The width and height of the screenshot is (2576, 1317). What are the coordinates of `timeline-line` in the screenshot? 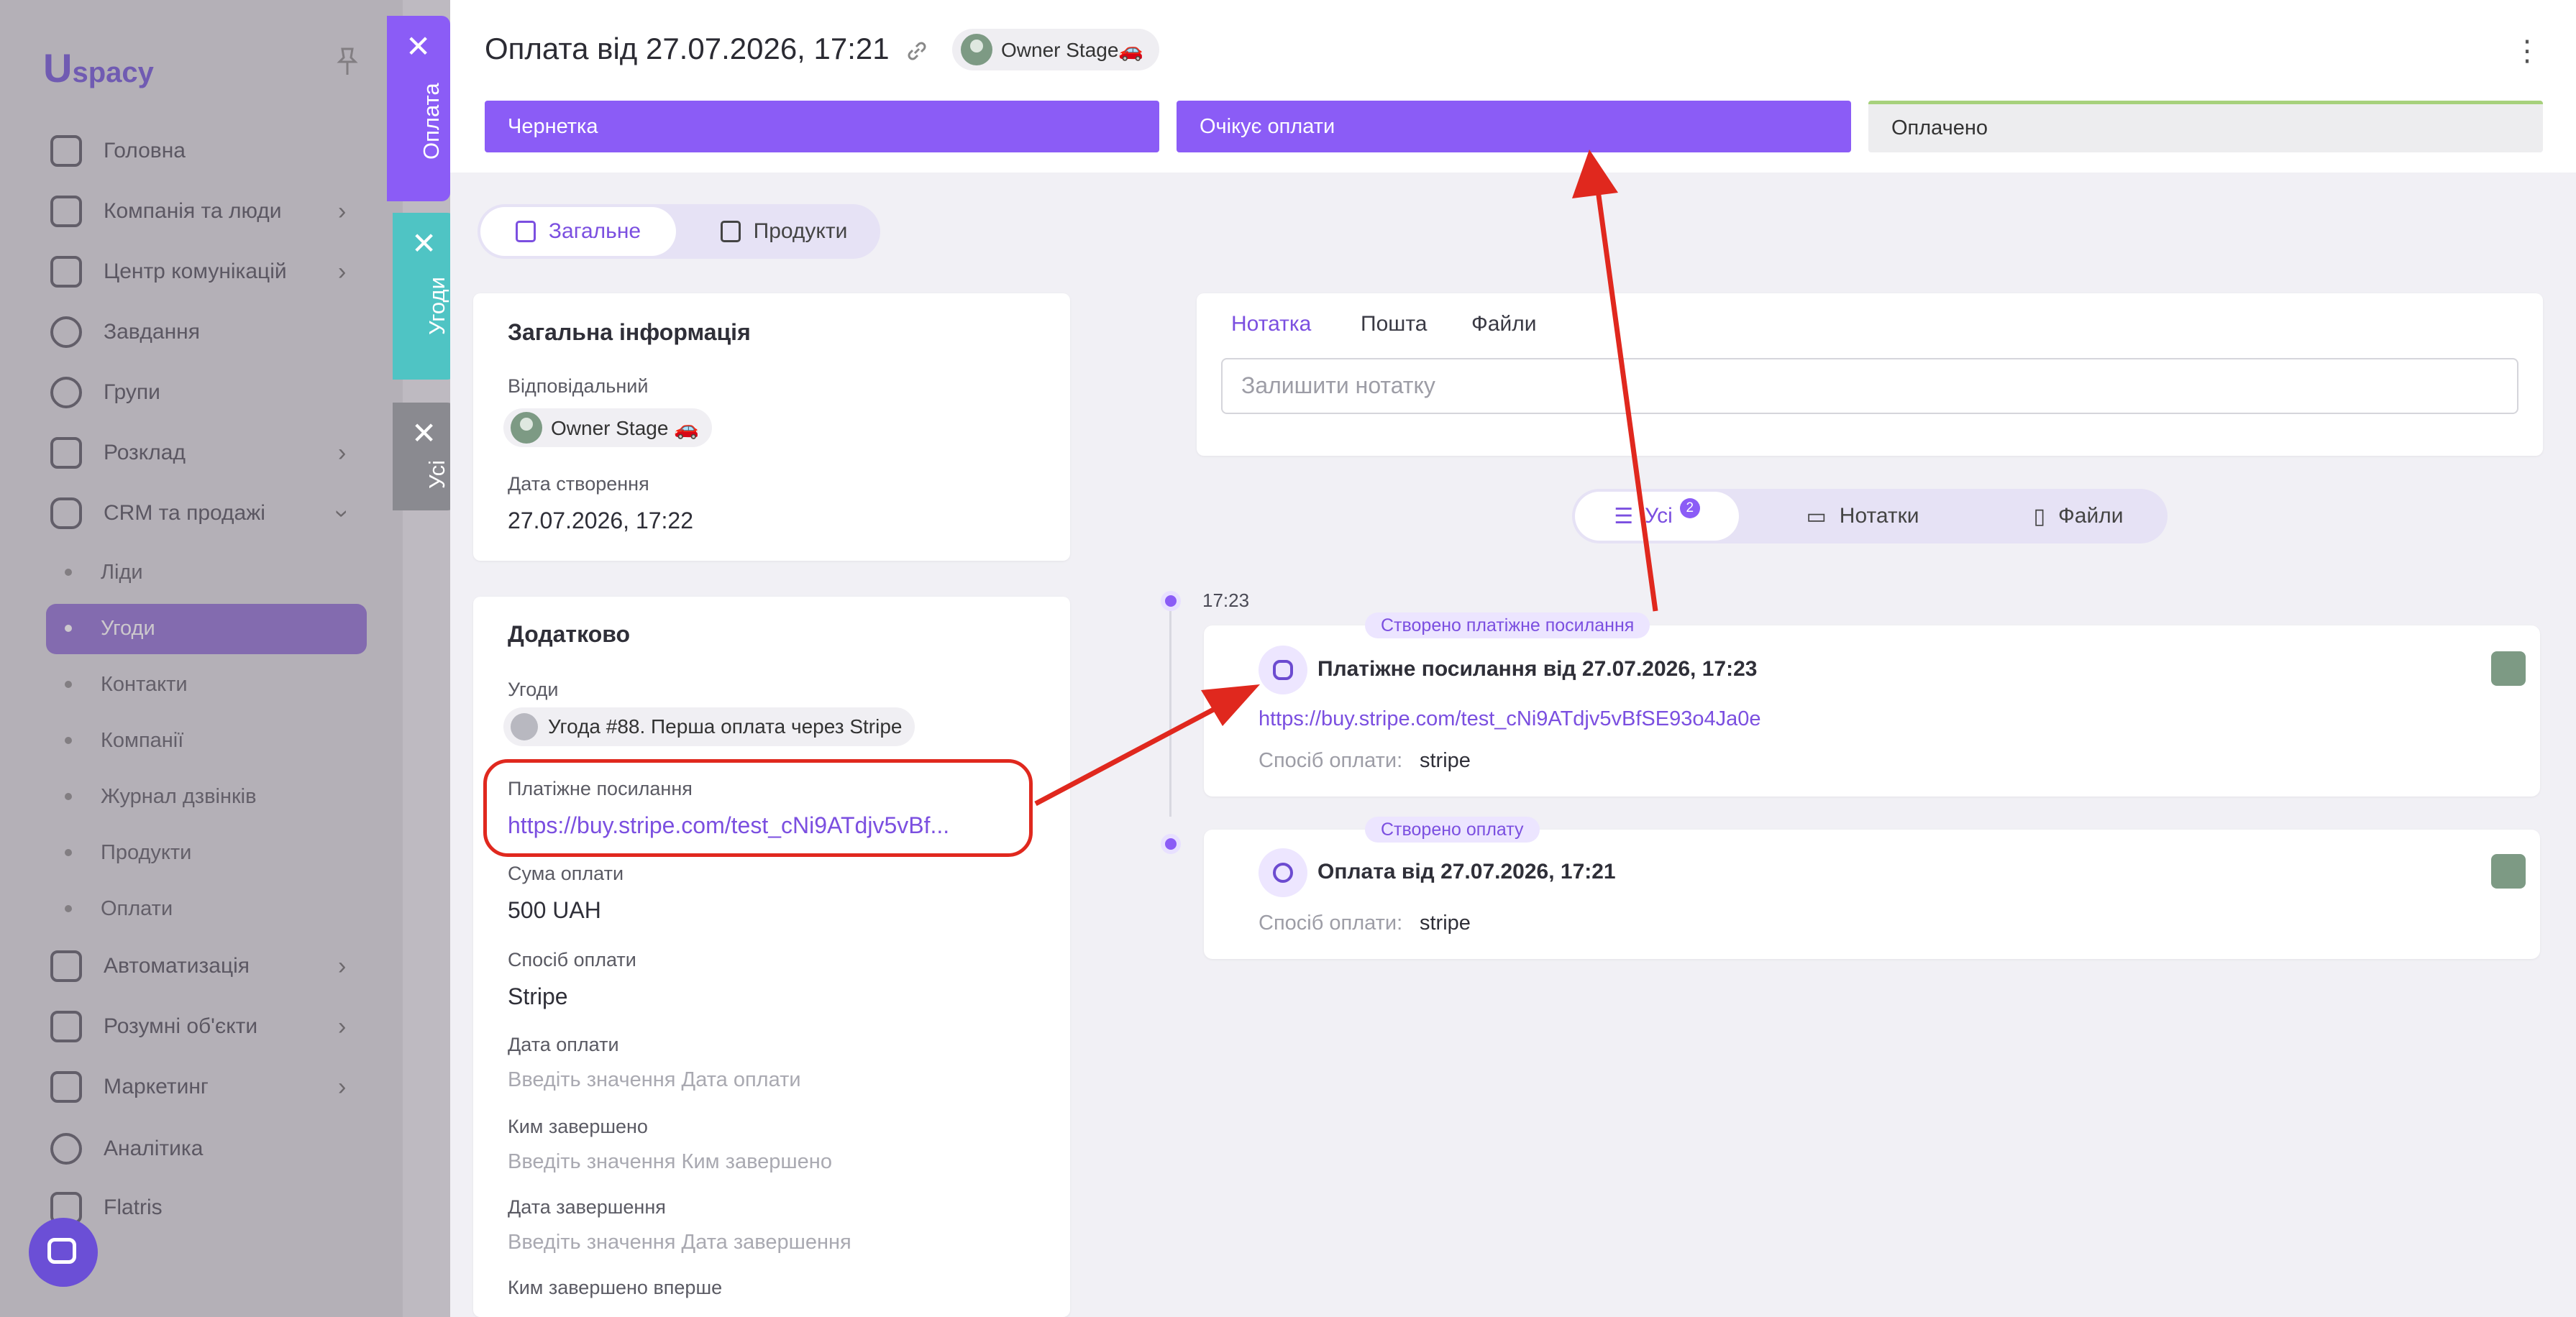 It's located at (1170, 709).